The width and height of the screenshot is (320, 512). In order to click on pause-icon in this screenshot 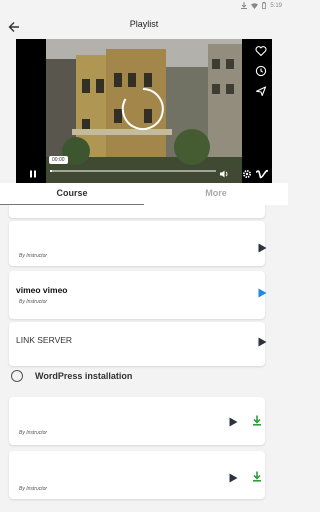, I will do `click(33, 172)`.